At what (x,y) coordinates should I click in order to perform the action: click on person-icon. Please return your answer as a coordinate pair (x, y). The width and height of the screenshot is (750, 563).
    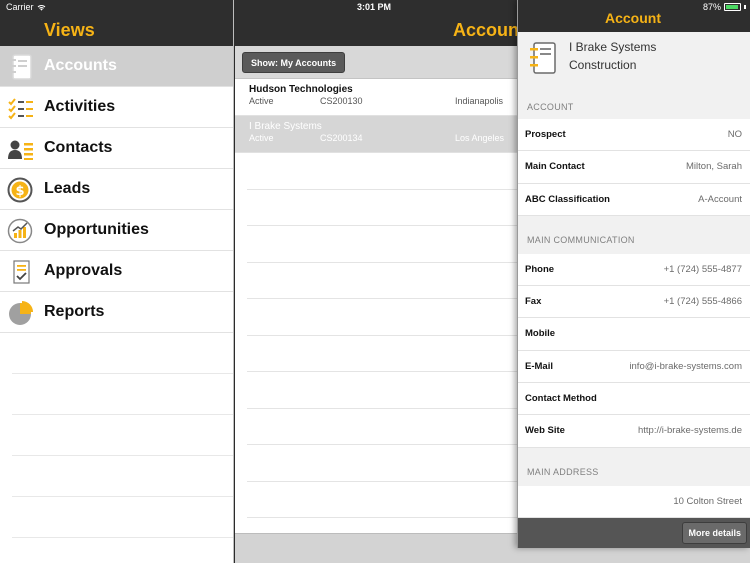
    Looking at the image, I should click on (20, 150).